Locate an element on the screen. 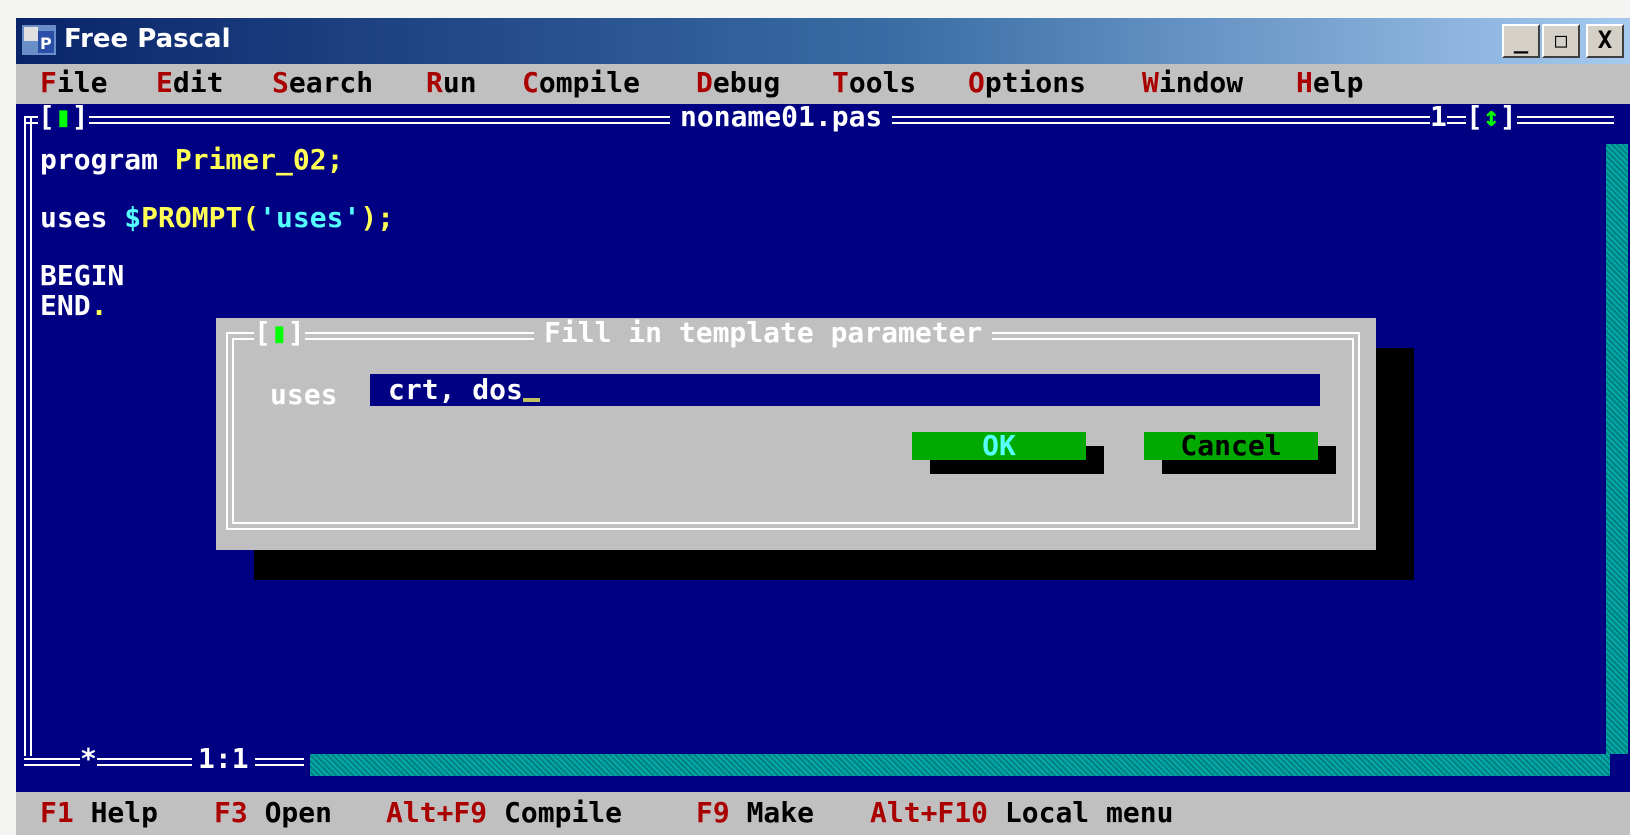 This screenshot has height=835, width=1630. close-button: X is located at coordinates (1605, 41).